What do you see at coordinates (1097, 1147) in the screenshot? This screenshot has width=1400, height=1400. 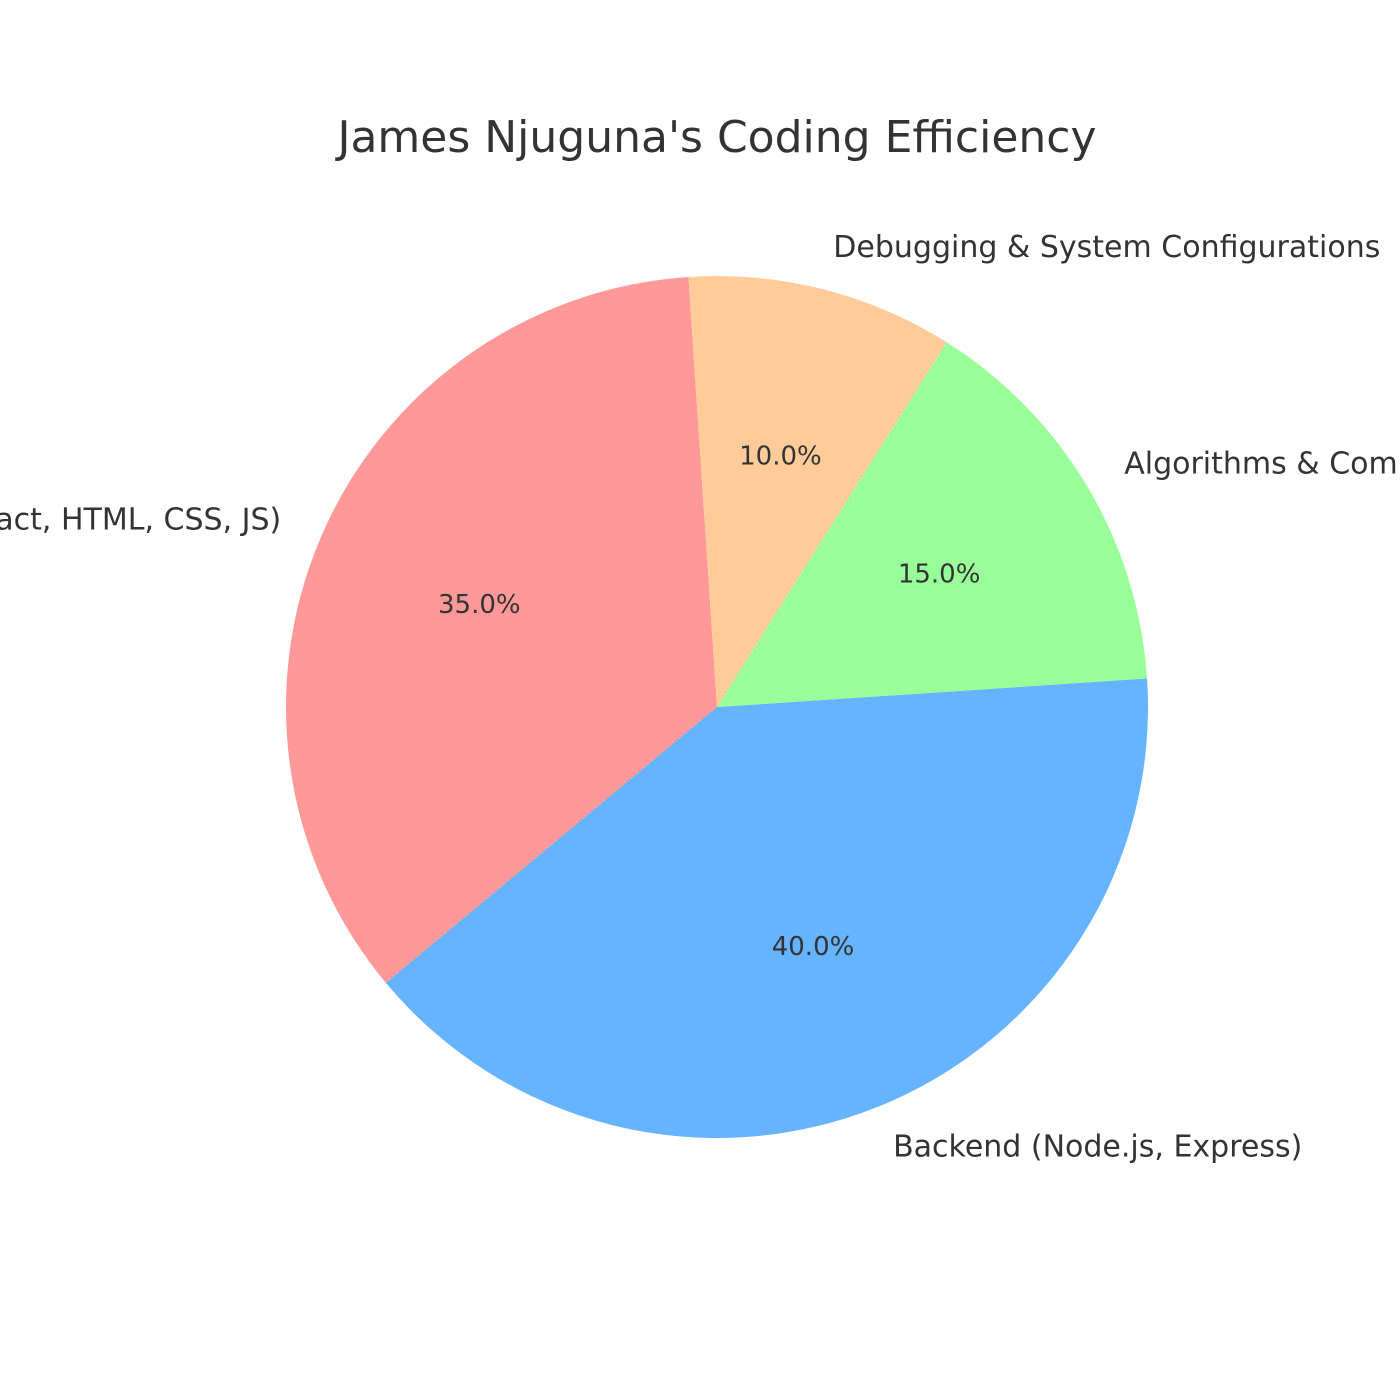 I see `slice-label-1: Backend (Node.js, Express)` at bounding box center [1097, 1147].